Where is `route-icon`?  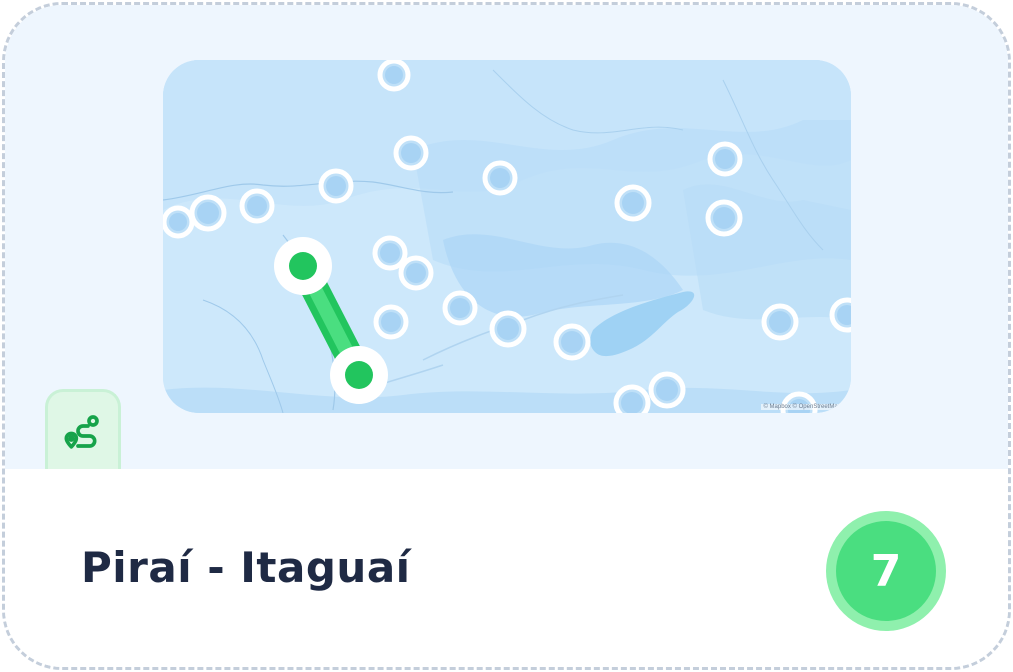
route-icon is located at coordinates (83, 433).